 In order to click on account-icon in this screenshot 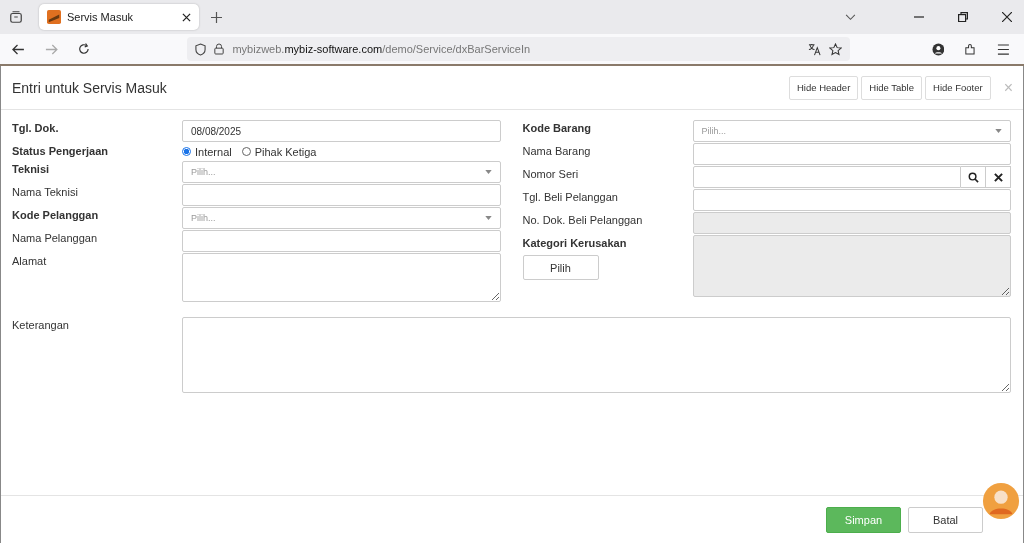, I will do `click(938, 49)`.